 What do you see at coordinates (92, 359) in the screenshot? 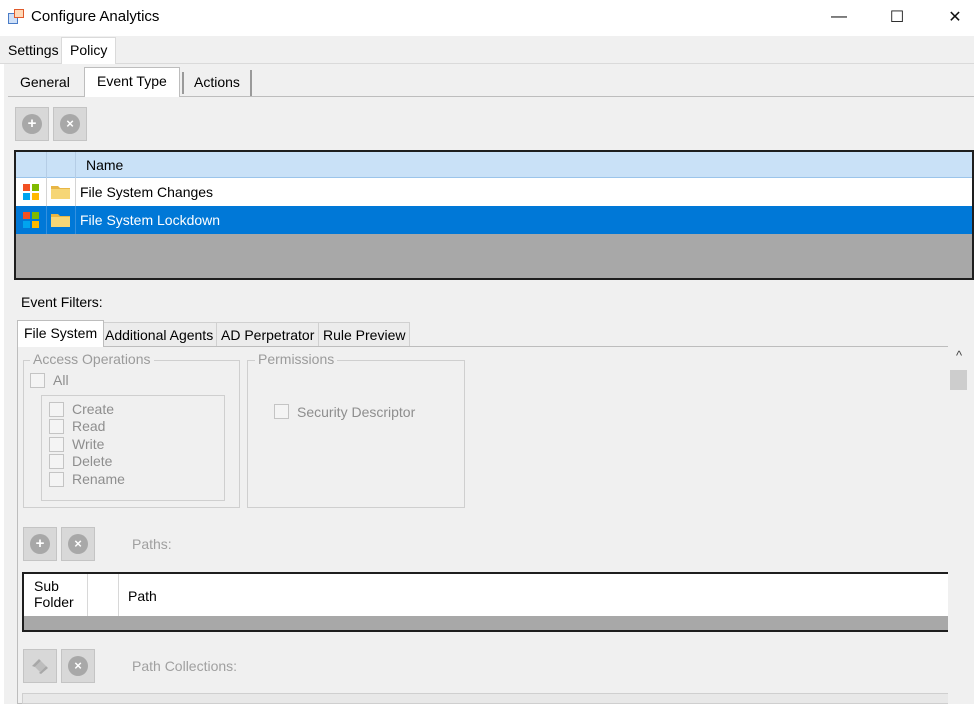
I see `access-operations-title: Access Operations` at bounding box center [92, 359].